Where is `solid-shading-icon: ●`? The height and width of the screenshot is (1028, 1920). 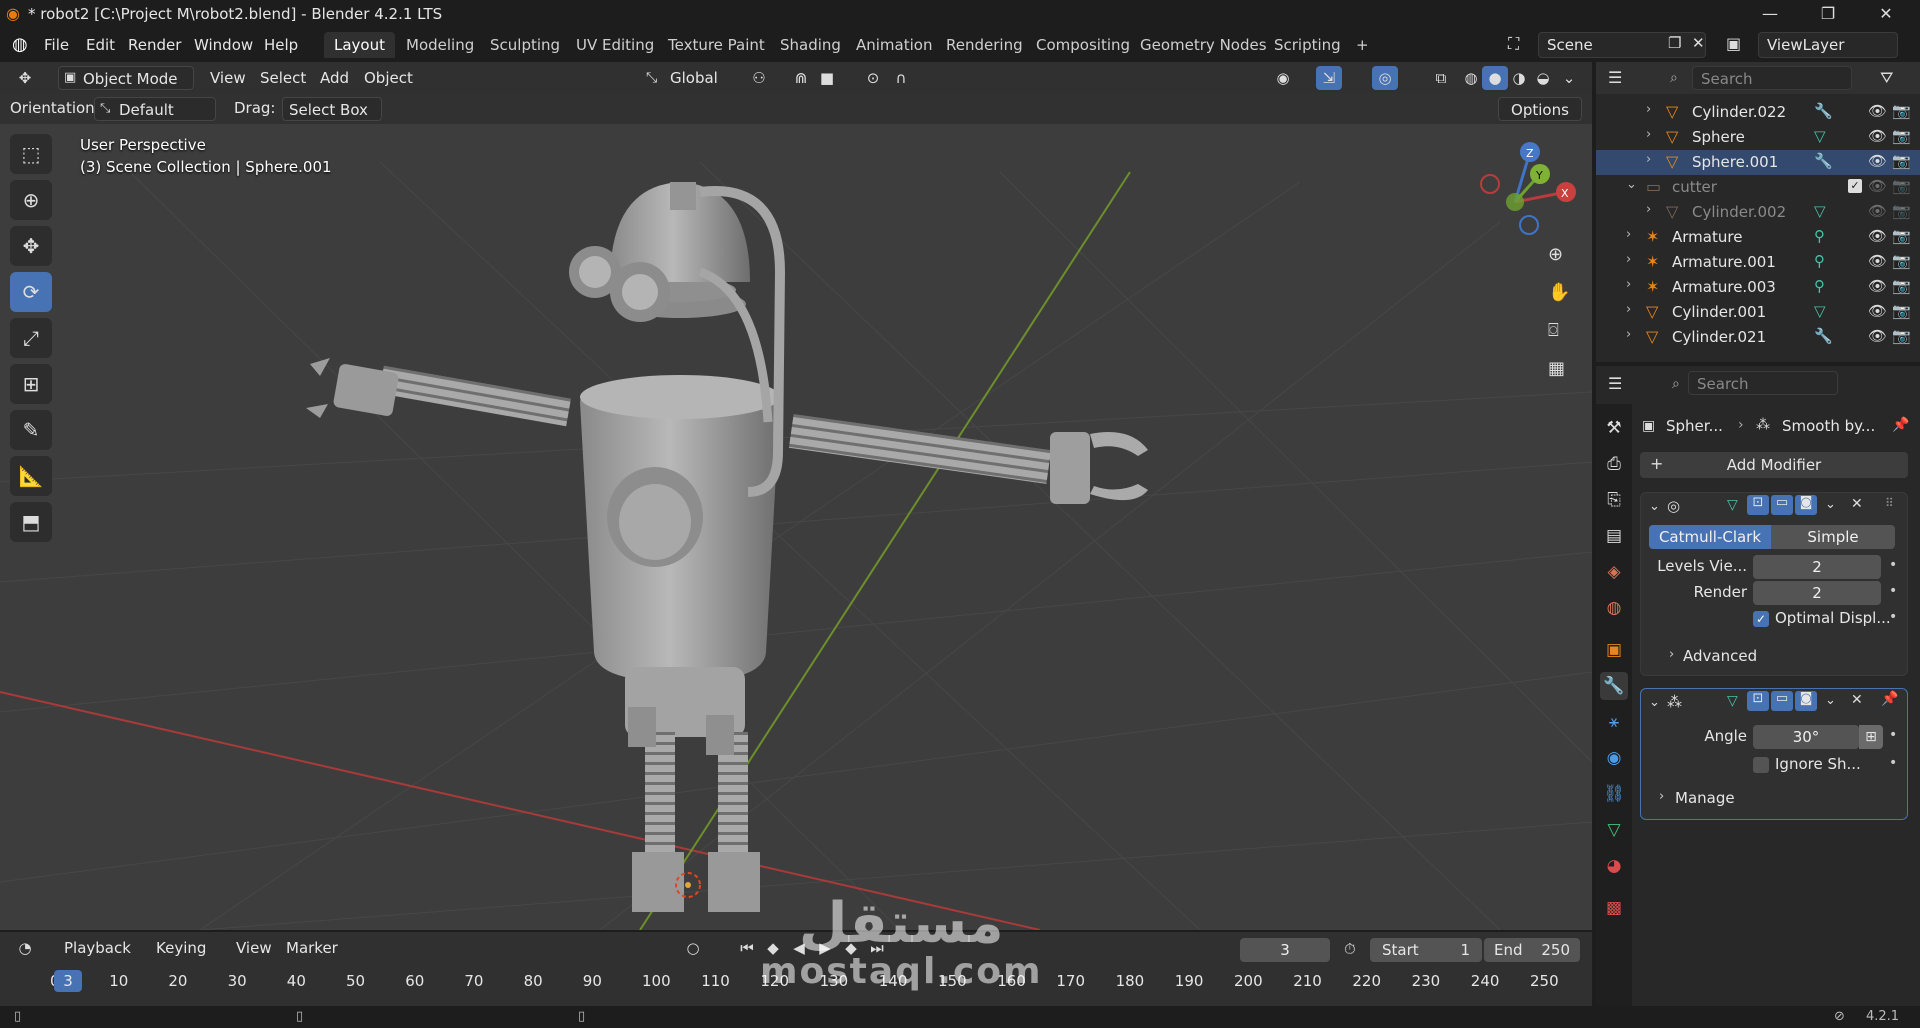
solid-shading-icon: ● is located at coordinates (1495, 78).